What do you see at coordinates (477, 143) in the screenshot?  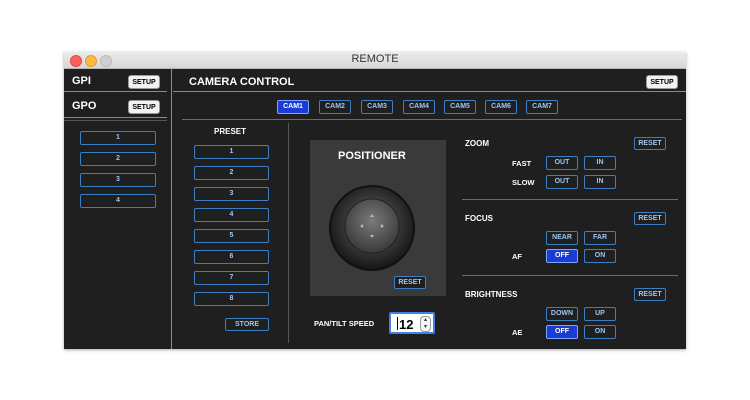 I see `zoom-title: ZOOM` at bounding box center [477, 143].